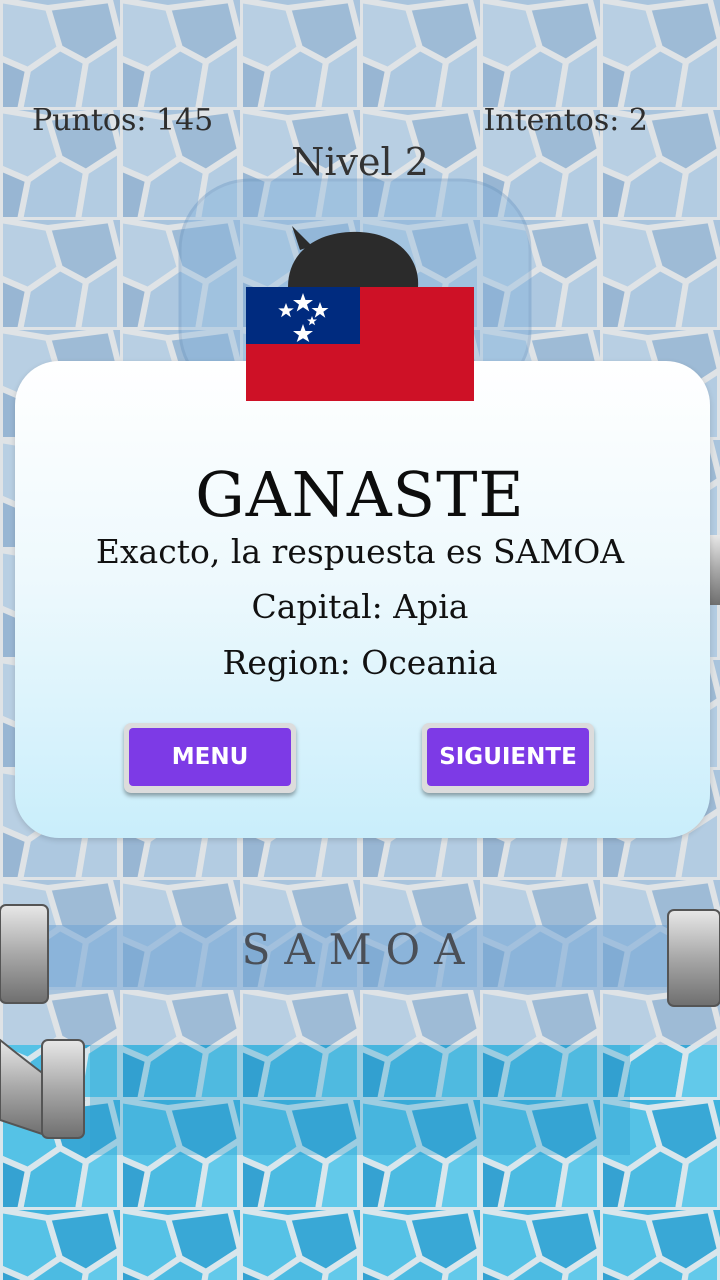 The image size is (720, 1280). What do you see at coordinates (565, 120) in the screenshot?
I see `attempts-label: Intentos: 2` at bounding box center [565, 120].